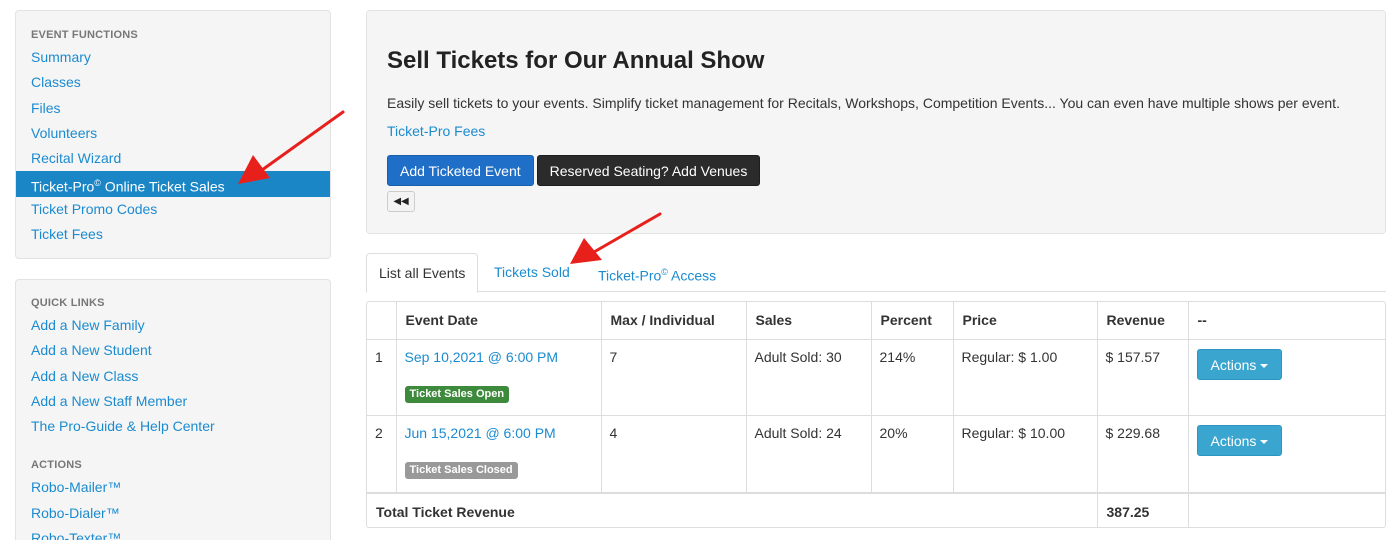 The image size is (1394, 540). Describe the element at coordinates (674, 454) in the screenshot. I see `max-cell: 4` at that location.